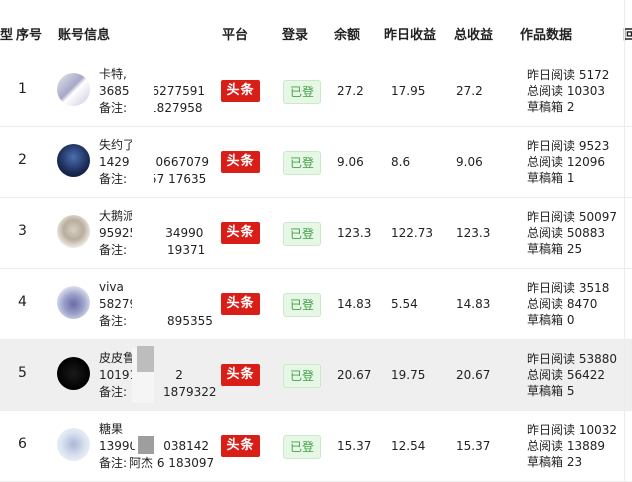 The image size is (632, 482). What do you see at coordinates (350, 162) in the screenshot?
I see `balance-value: 9.06` at bounding box center [350, 162].